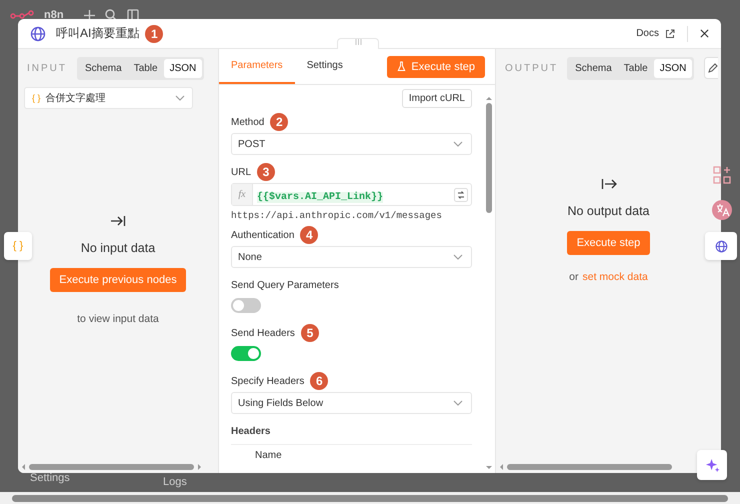 This screenshot has width=740, height=504. What do you see at coordinates (437, 98) in the screenshot?
I see `import-curl-button: Import cURL` at bounding box center [437, 98].